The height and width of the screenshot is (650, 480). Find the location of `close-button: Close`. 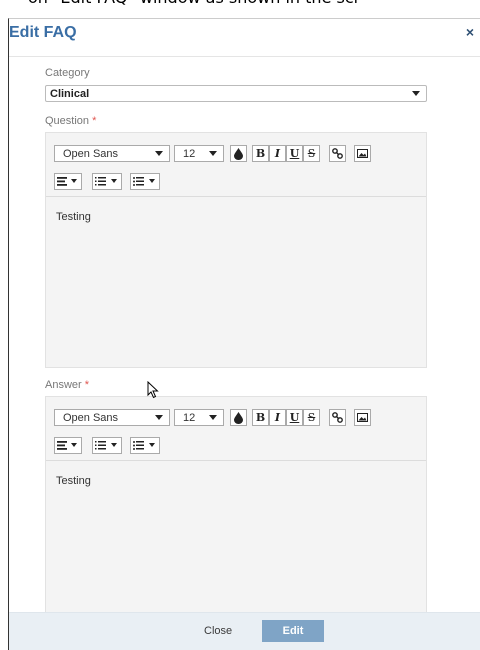

close-button: Close is located at coordinates (218, 631).